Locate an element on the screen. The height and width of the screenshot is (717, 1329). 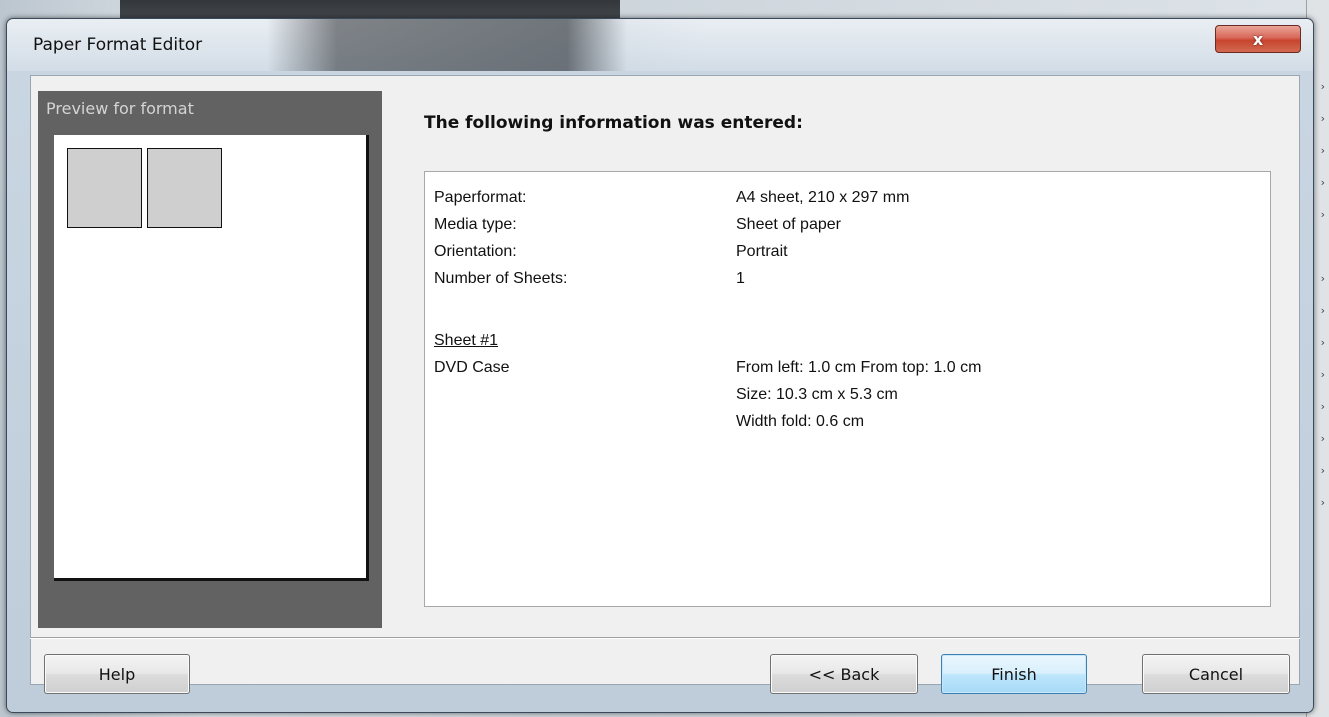
sheet-item-label: DVD Case is located at coordinates (472, 367).